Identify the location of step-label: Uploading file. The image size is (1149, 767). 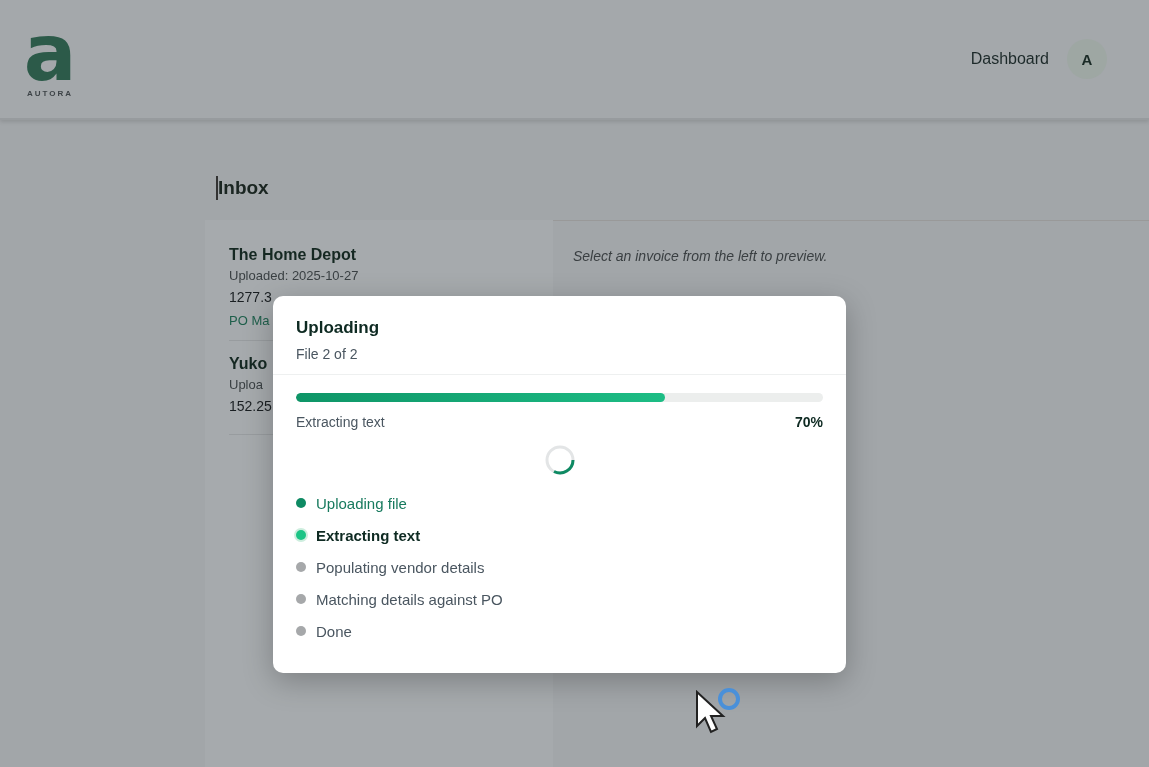
(361, 503).